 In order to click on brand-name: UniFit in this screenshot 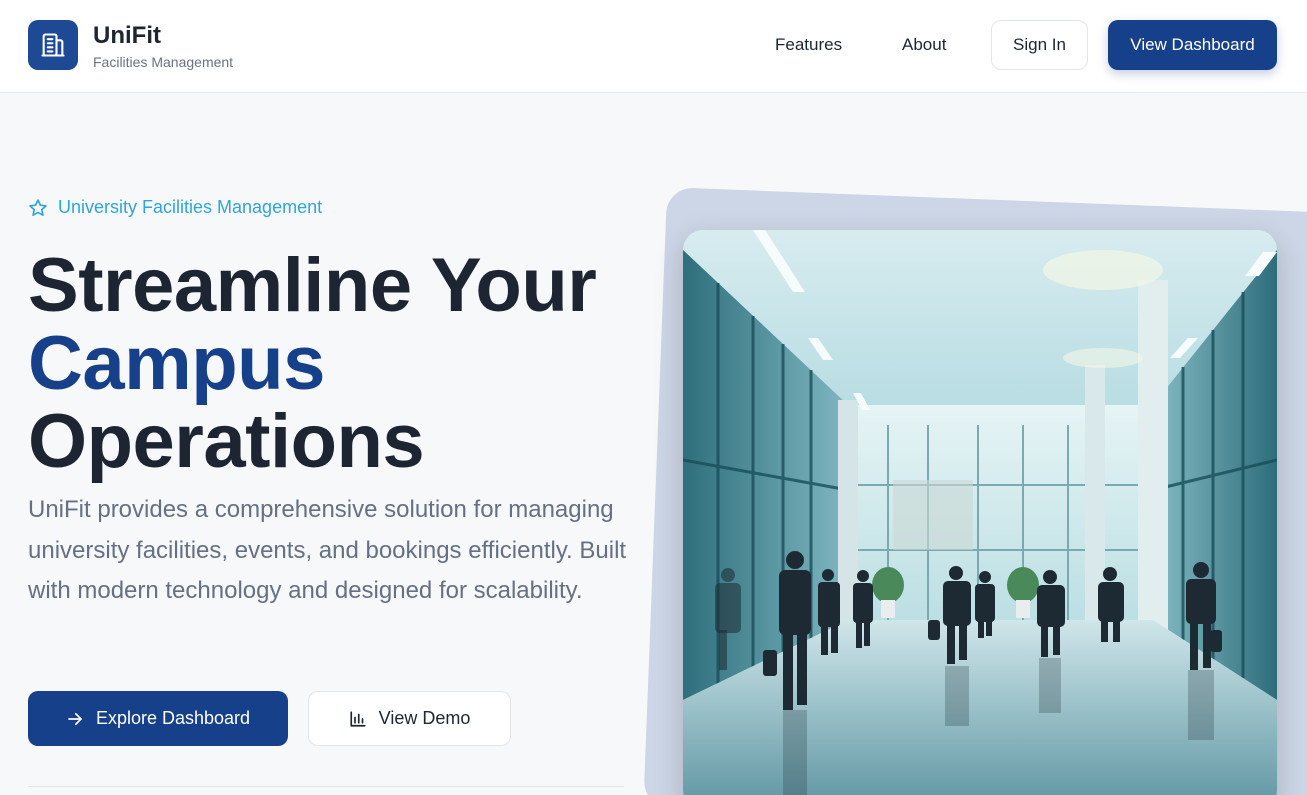, I will do `click(127, 36)`.